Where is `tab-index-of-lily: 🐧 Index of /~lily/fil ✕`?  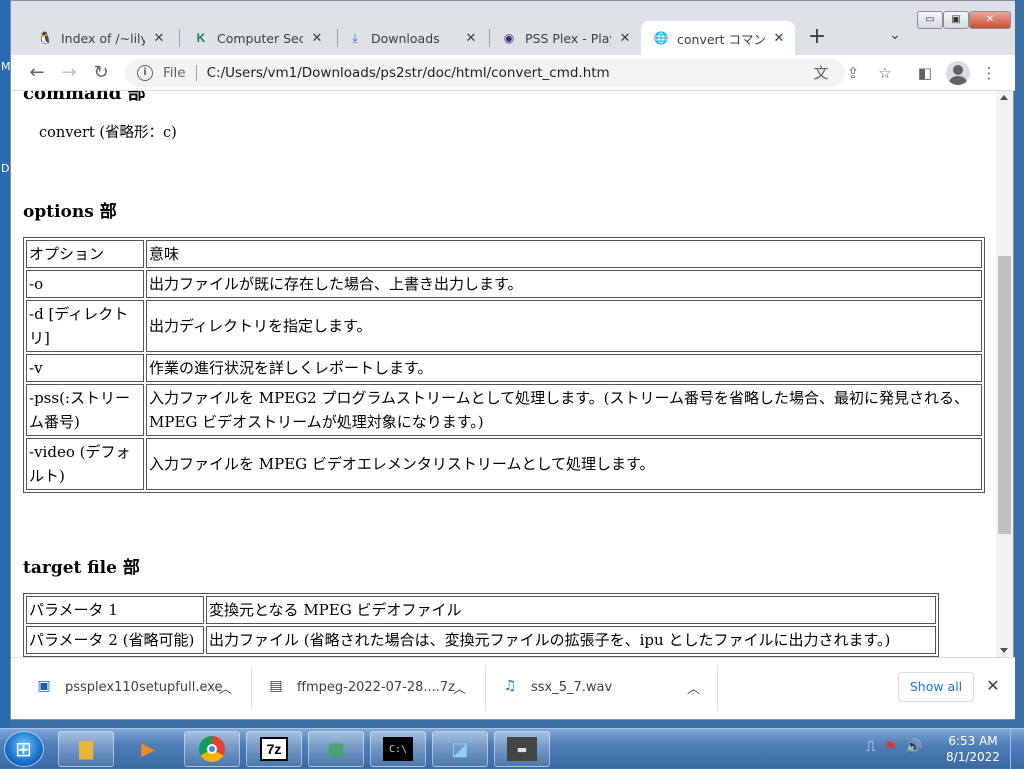 tab-index-of-lily: 🐧 Index of /~lily/fil ✕ is located at coordinates (100, 38).